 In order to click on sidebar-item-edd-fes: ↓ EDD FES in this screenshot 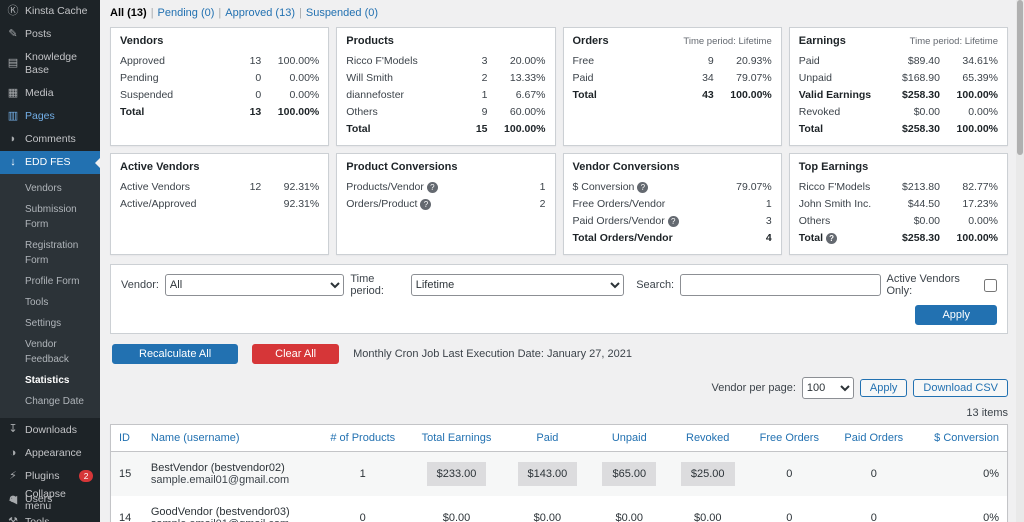, I will do `click(50, 163)`.